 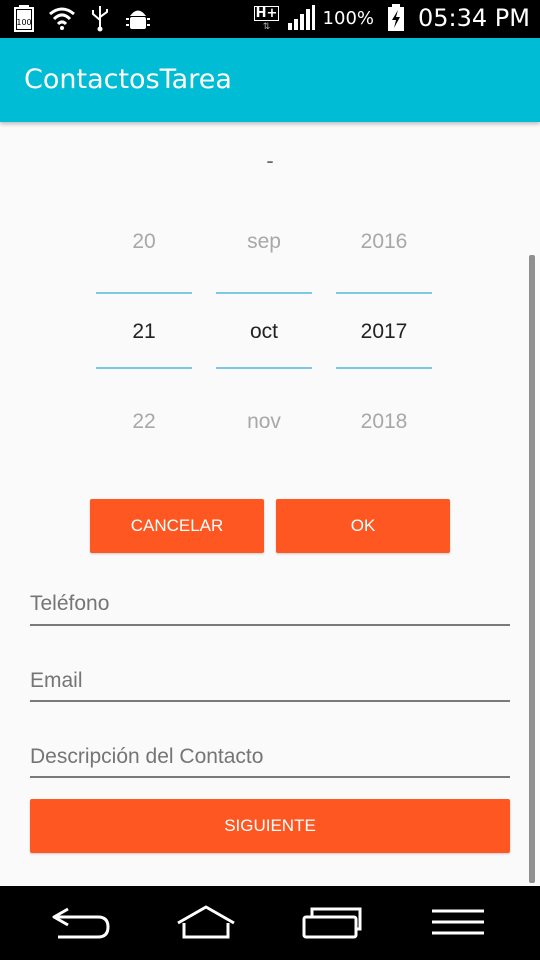 What do you see at coordinates (144, 368) in the screenshot?
I see `day-divider-bottom` at bounding box center [144, 368].